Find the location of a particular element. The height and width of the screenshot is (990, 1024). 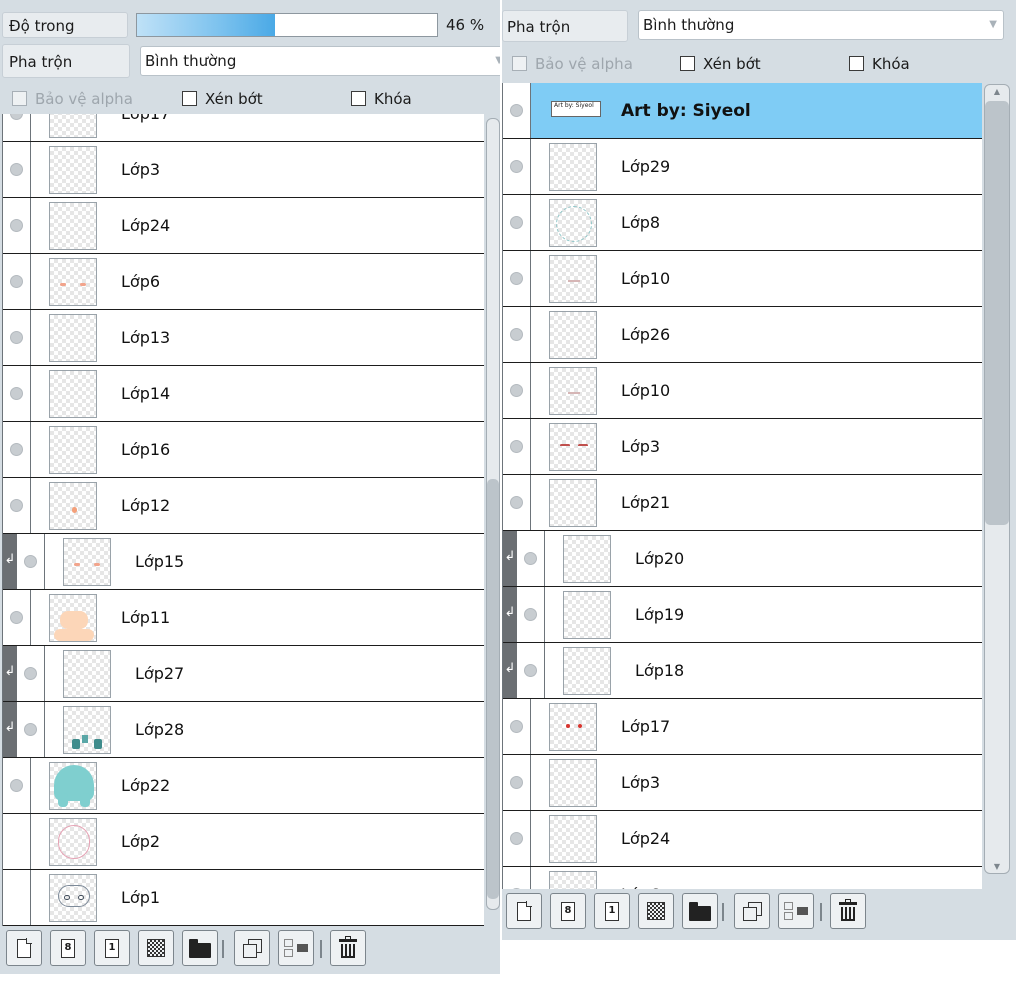

layer-name: Lớp10 is located at coordinates (646, 278).